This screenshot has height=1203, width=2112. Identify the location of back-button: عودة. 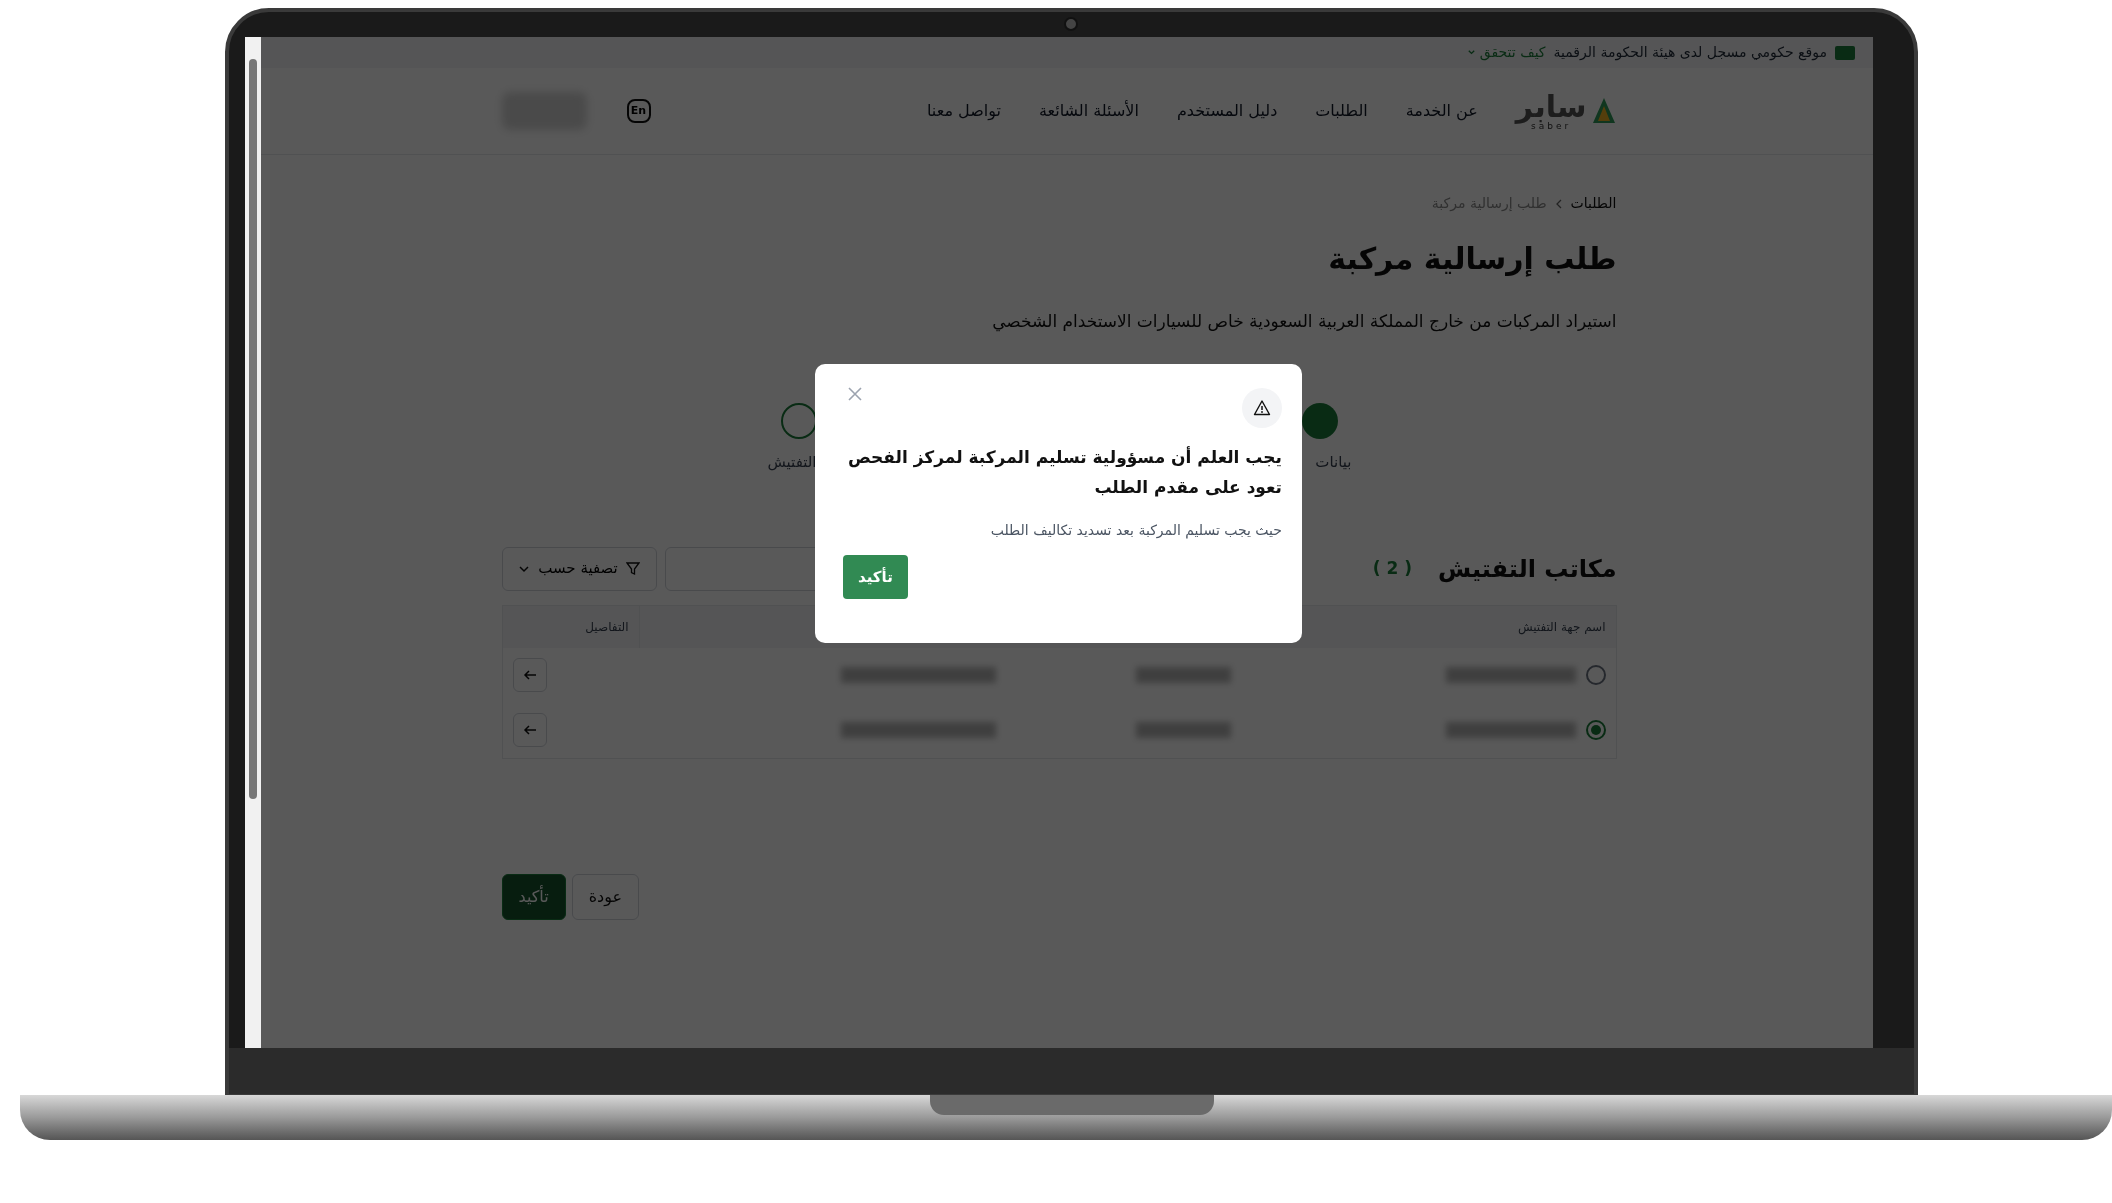
(605, 896).